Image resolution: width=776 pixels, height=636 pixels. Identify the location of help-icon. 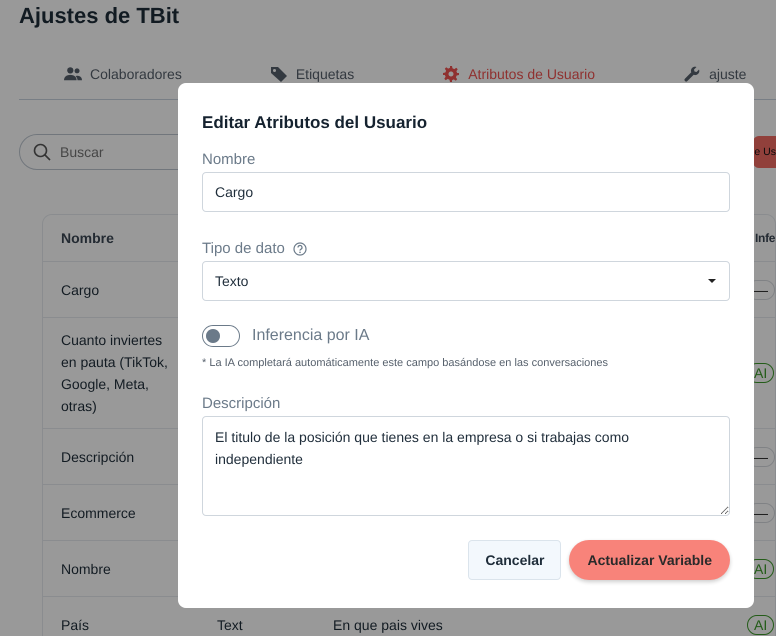
(299, 249).